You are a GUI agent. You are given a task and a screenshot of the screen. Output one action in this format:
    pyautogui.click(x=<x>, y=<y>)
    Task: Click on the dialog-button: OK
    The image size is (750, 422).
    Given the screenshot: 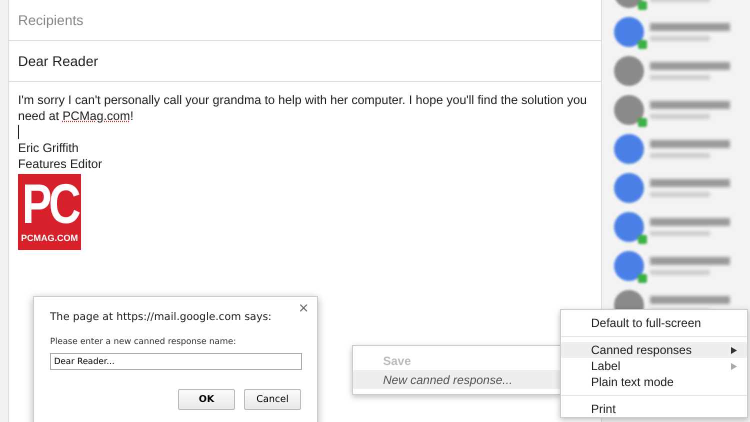 What is the action you would take?
    pyautogui.click(x=206, y=399)
    